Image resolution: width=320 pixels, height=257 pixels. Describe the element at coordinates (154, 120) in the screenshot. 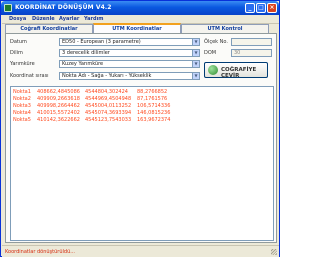

I see `point-height: 163,9672374` at that location.